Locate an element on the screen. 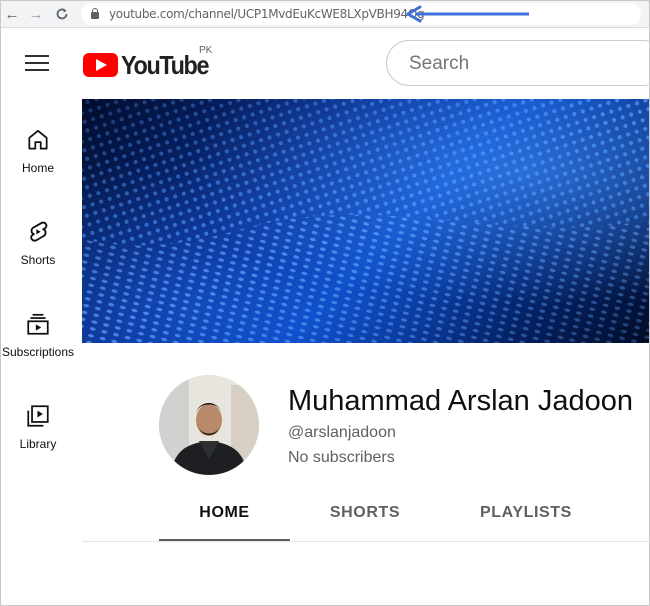 The height and width of the screenshot is (606, 650). subscriptions-icon is located at coordinates (38, 324).